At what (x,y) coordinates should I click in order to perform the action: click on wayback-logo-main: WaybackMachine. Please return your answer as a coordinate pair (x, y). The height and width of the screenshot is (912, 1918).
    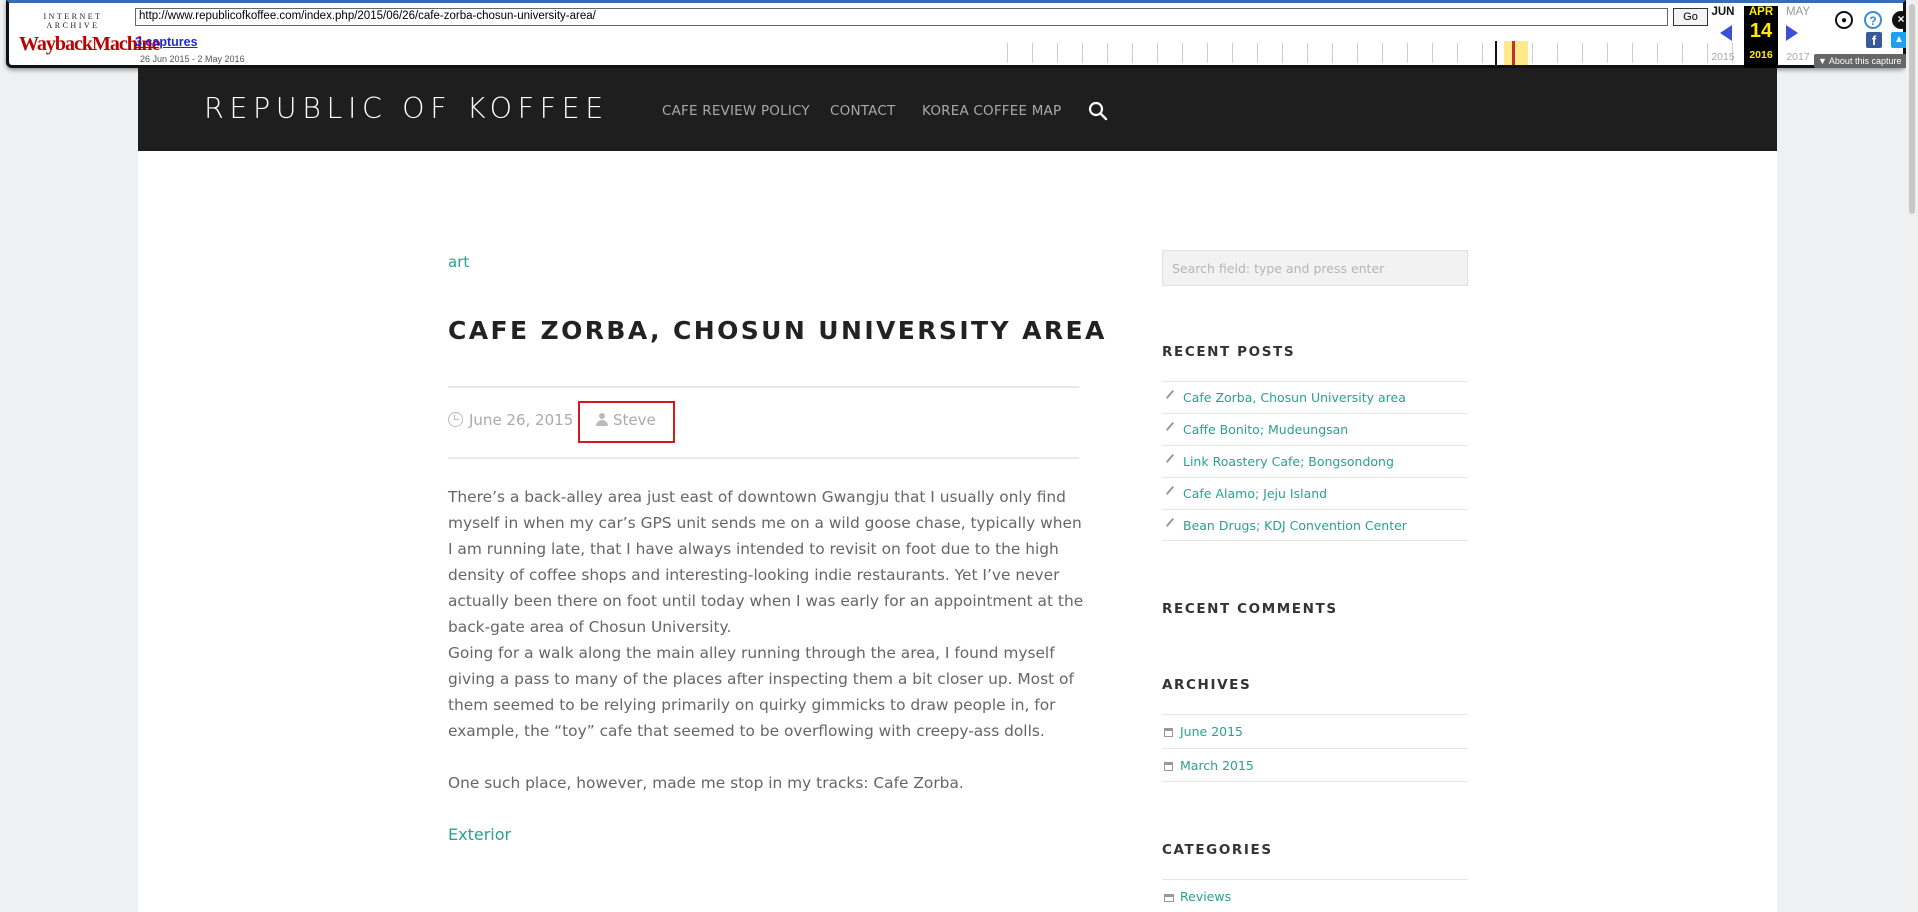
    Looking at the image, I should click on (89, 44).